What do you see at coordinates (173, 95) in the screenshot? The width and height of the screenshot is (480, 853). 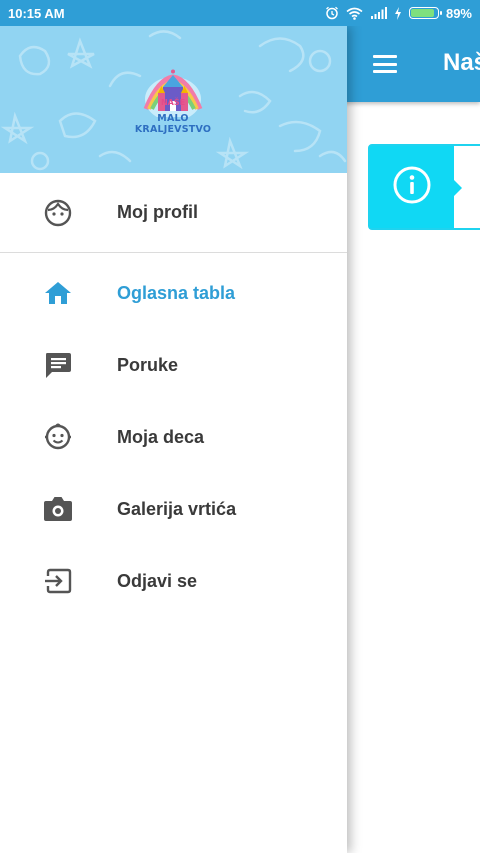 I see `castle-icon` at bounding box center [173, 95].